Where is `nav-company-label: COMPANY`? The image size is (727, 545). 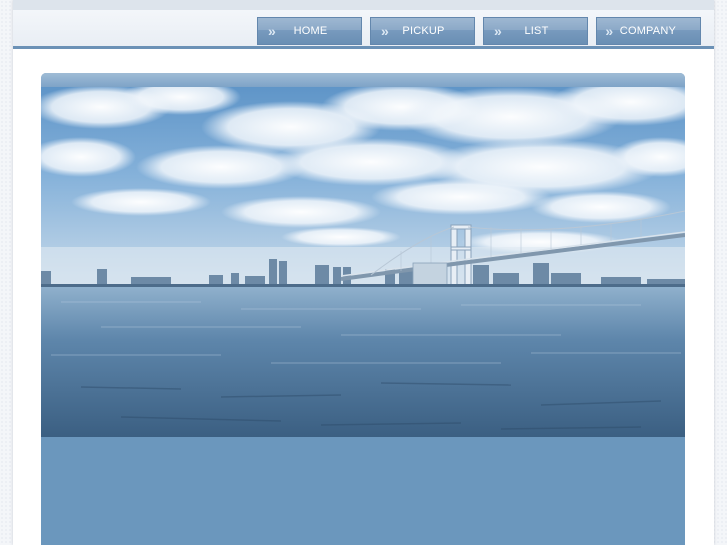 nav-company-label: COMPANY is located at coordinates (647, 31).